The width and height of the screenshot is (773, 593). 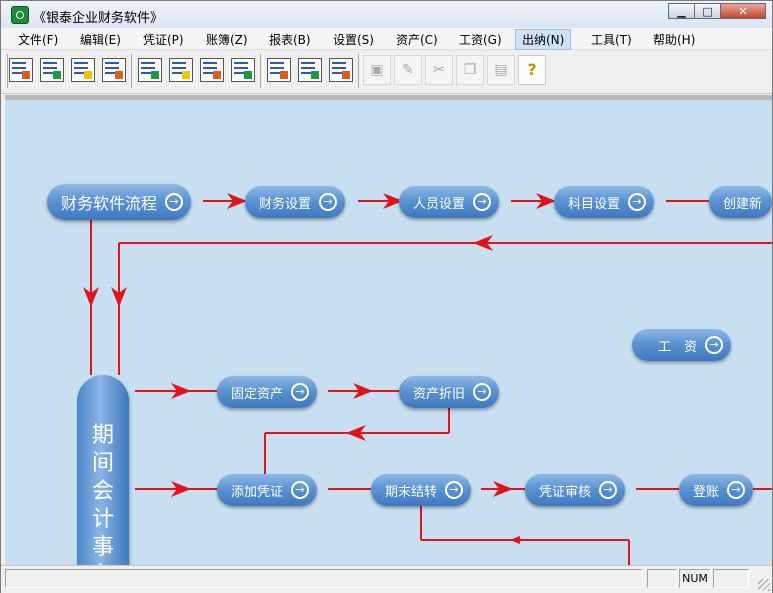 I want to click on question-icon: ?, so click(x=532, y=69).